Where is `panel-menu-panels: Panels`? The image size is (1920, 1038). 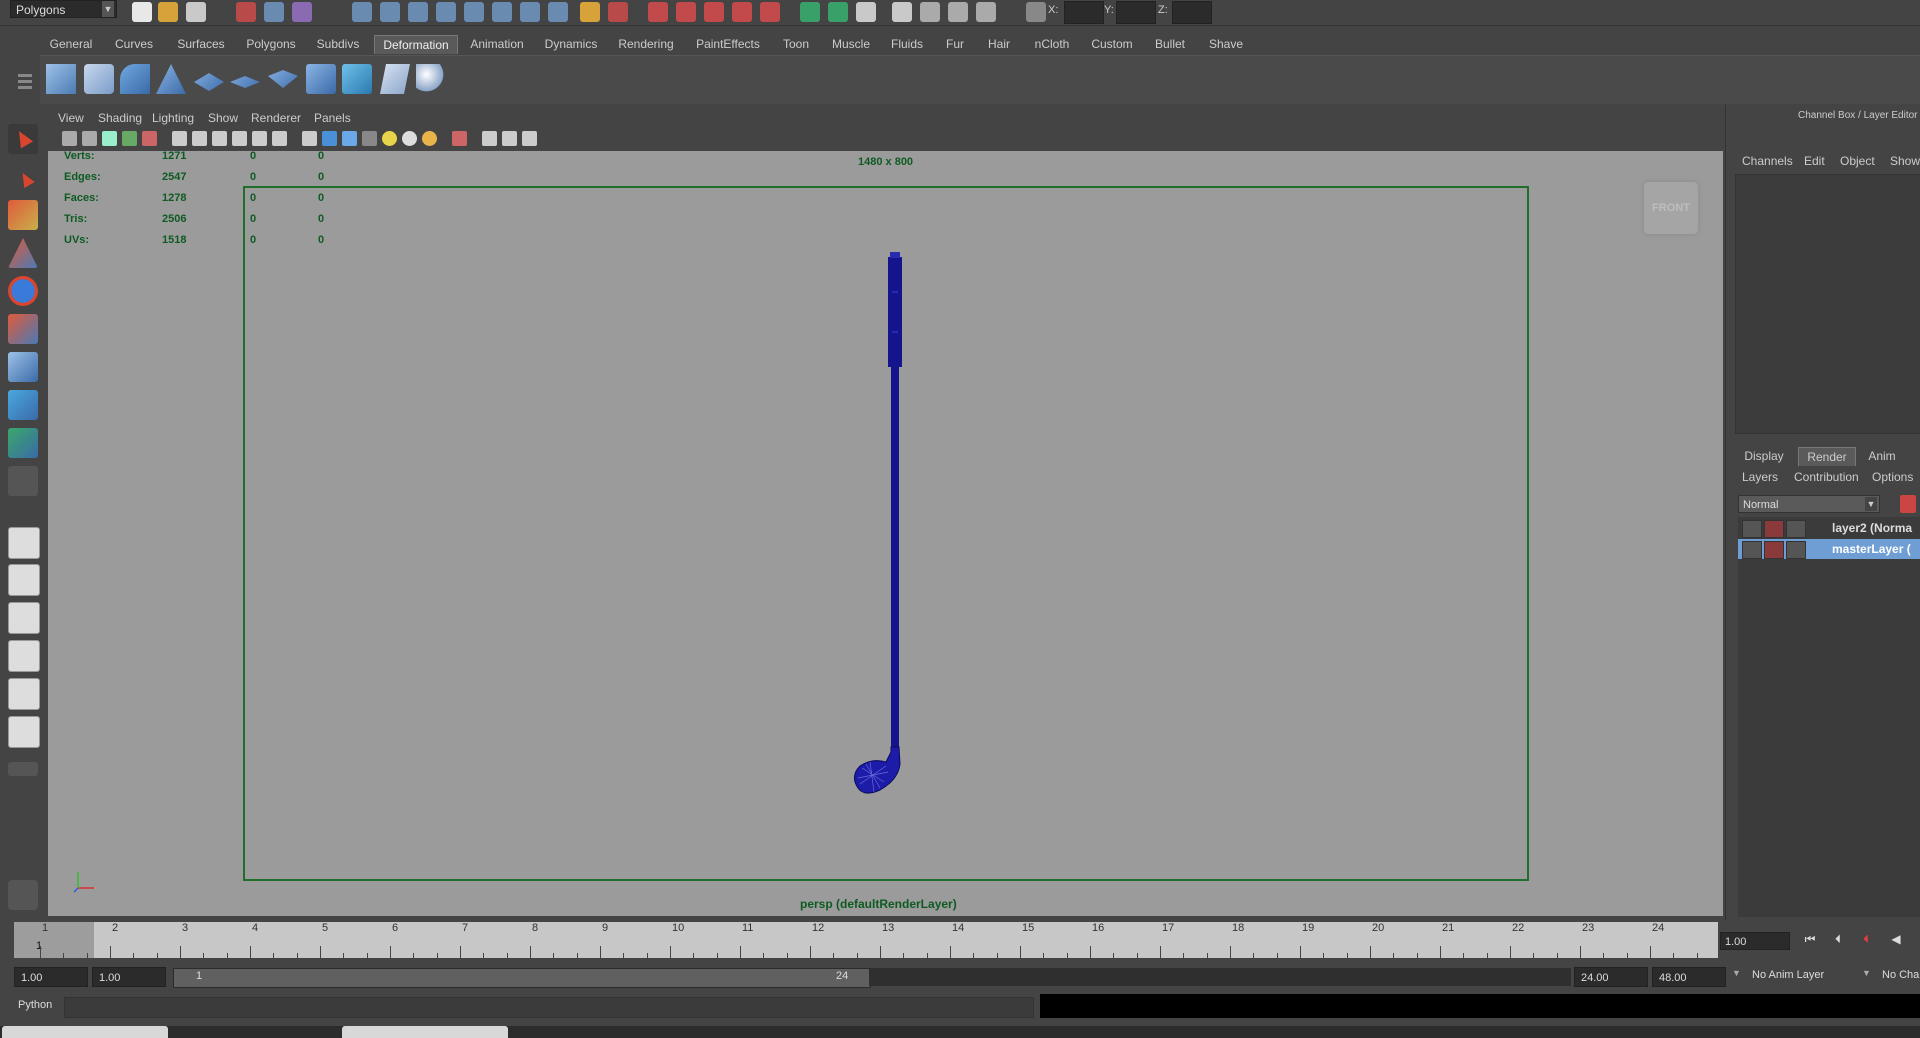
panel-menu-panels: Panels is located at coordinates (332, 118).